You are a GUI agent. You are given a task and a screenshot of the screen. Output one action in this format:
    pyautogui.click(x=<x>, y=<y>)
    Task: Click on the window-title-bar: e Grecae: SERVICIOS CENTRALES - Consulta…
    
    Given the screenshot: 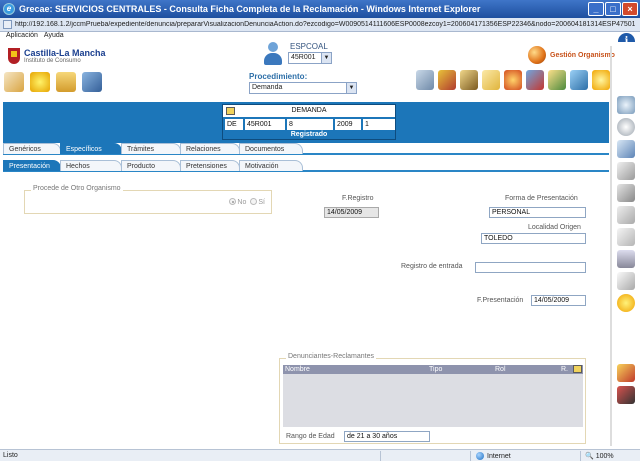 What is the action you would take?
    pyautogui.click(x=320, y=9)
    